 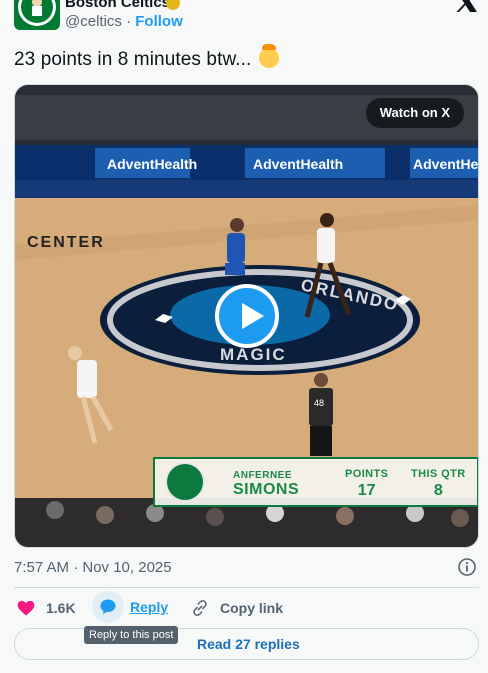 I want to click on like-button: 1.6K, so click(x=46, y=608).